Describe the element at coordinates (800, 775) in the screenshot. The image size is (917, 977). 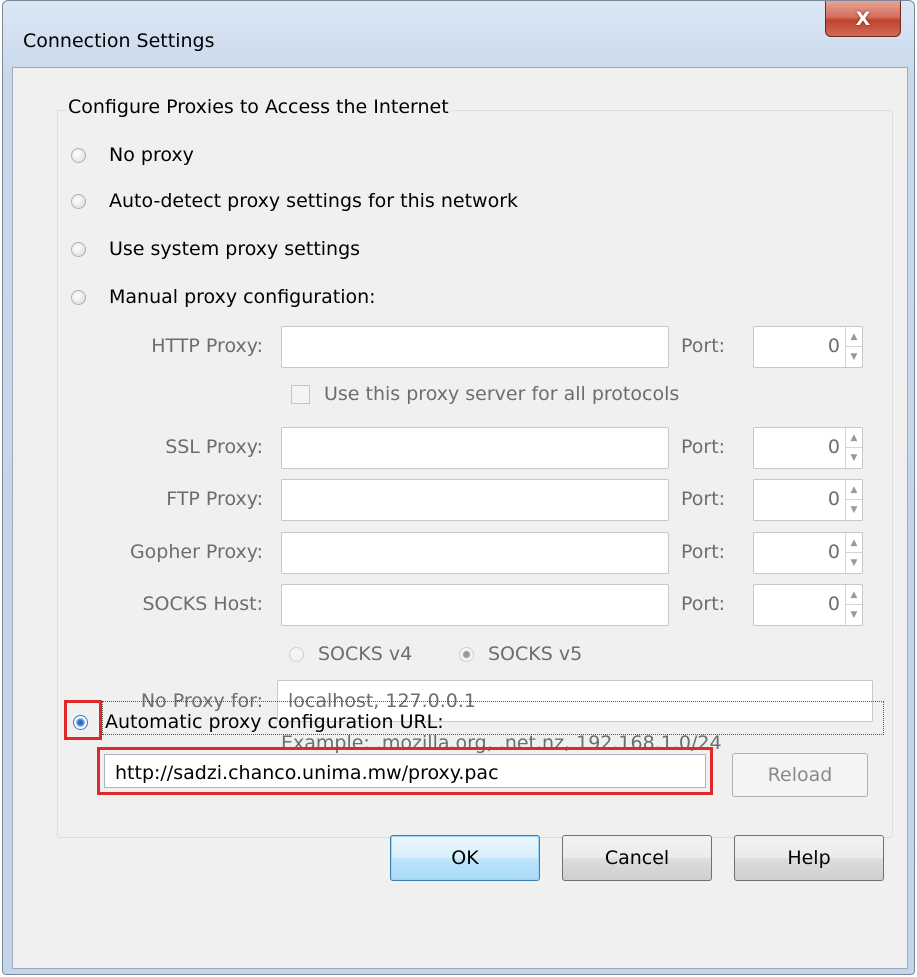
I see `reload-button: Reload` at that location.